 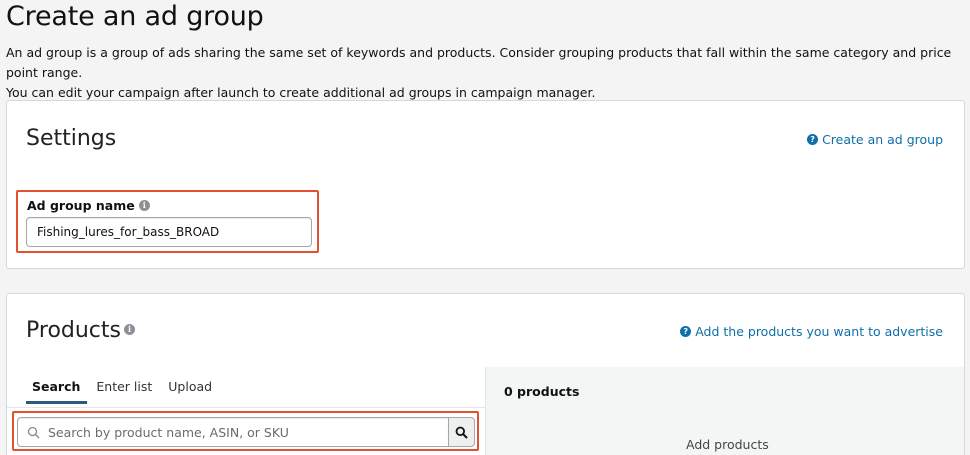 I want to click on settings-title: Settings, so click(x=71, y=138).